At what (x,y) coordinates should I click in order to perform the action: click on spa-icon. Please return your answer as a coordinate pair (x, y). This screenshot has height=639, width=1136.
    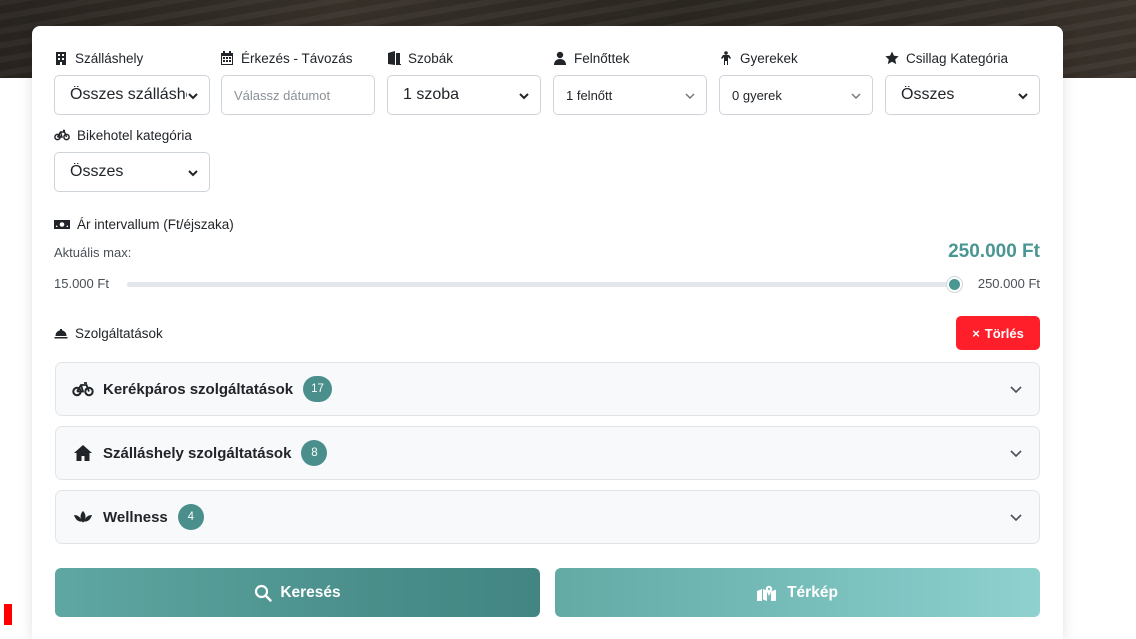
    Looking at the image, I should click on (83, 517).